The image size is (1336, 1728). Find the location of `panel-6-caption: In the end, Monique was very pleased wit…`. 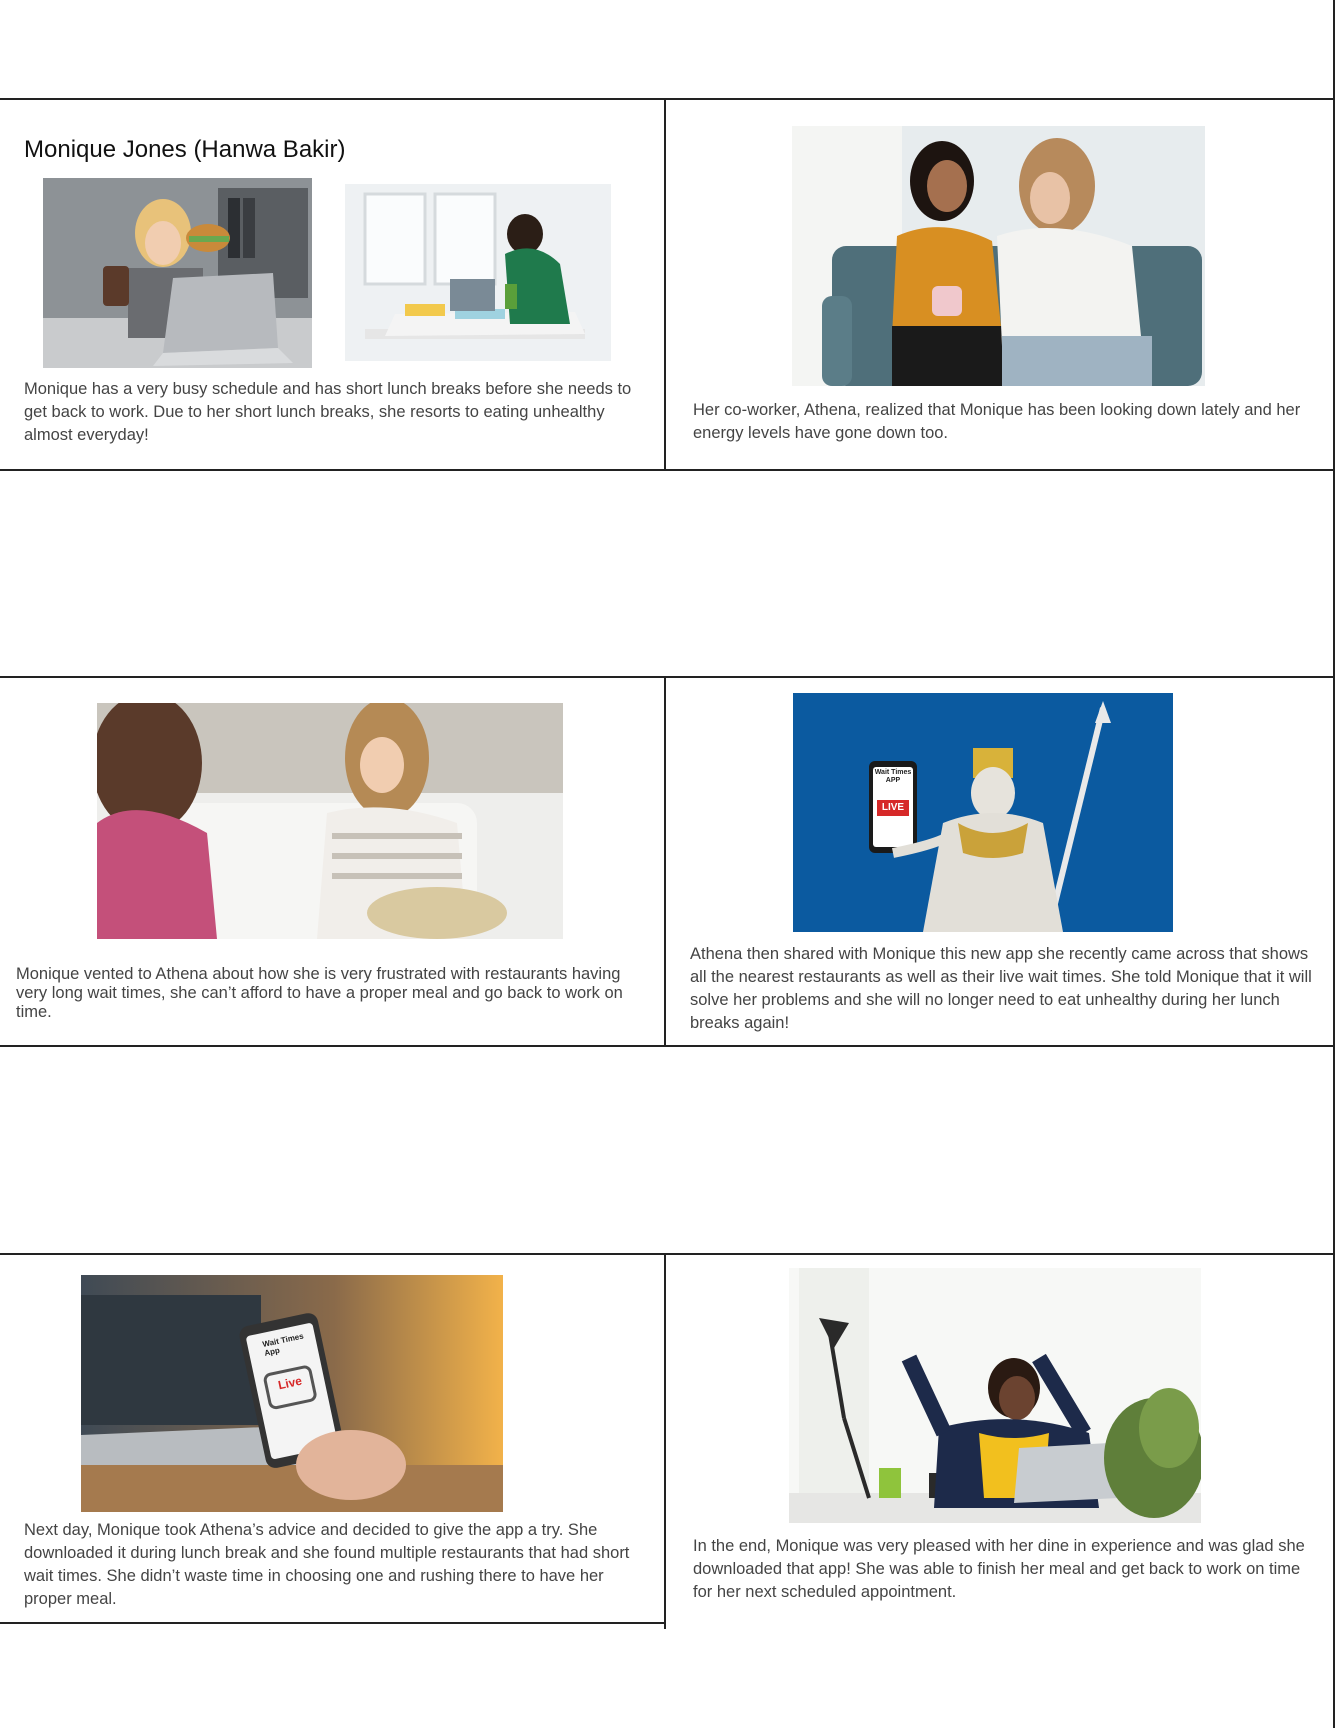

panel-6-caption: In the end, Monique was very pleased wit… is located at coordinates (999, 1569).